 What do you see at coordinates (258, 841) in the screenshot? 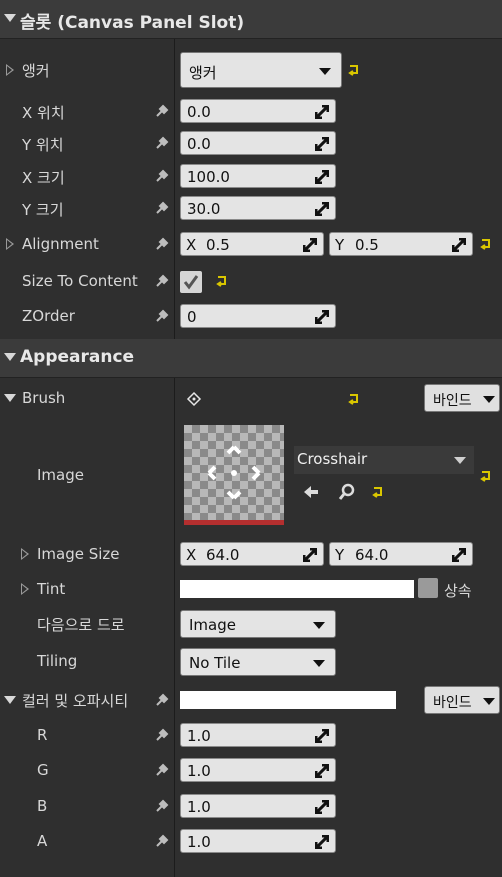
I see `a-field: 1.0` at bounding box center [258, 841].